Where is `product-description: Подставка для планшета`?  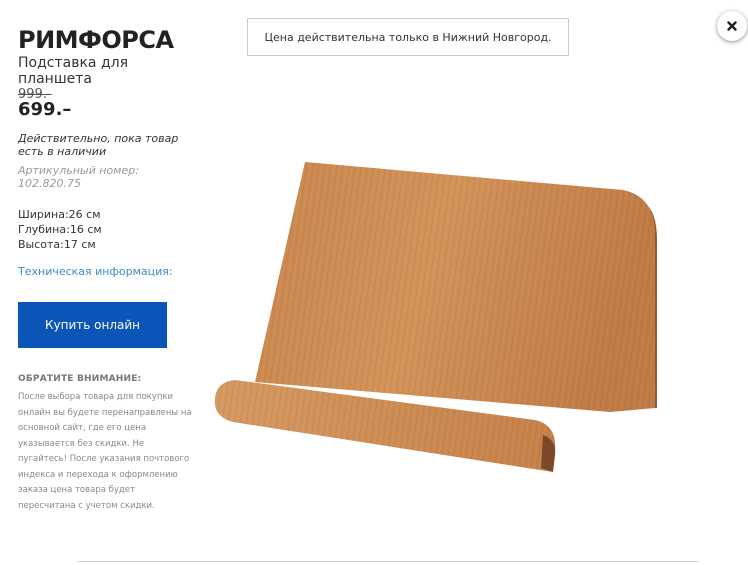
product-description: Подставка для планшета is located at coordinates (73, 71).